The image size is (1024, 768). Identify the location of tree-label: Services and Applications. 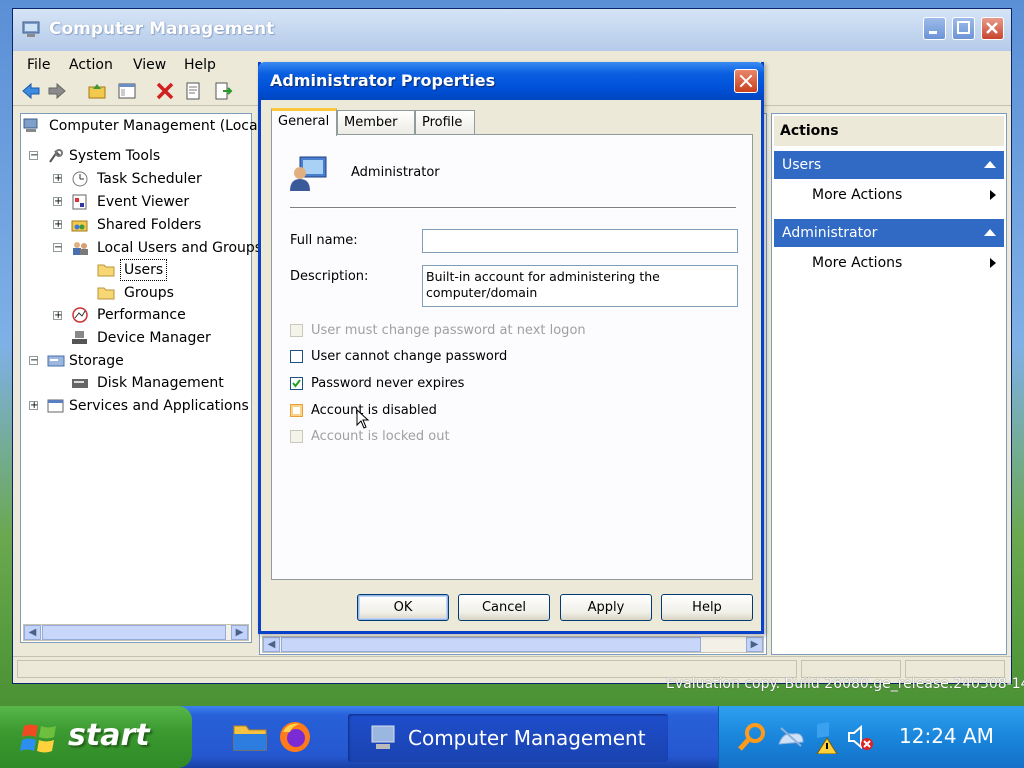
(159, 406).